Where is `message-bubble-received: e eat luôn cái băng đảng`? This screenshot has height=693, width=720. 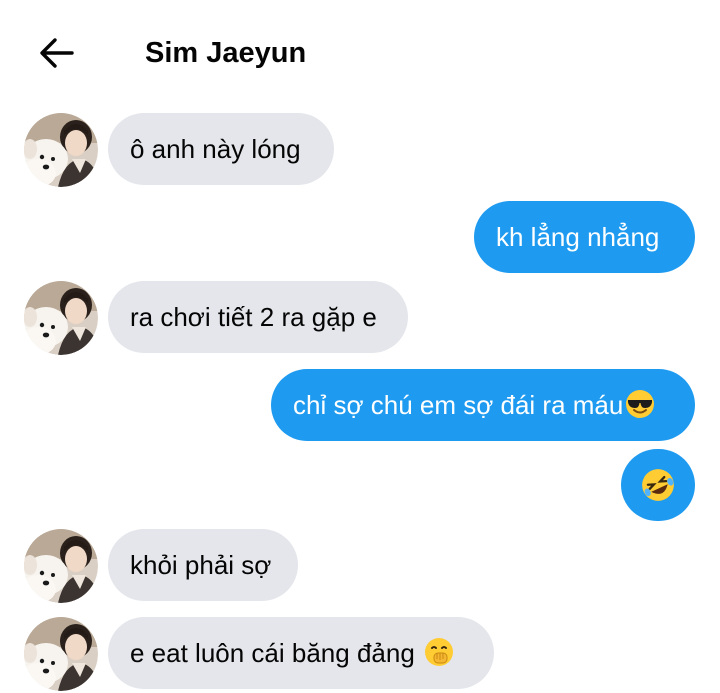 message-bubble-received: e eat luôn cái băng đảng is located at coordinates (301, 653).